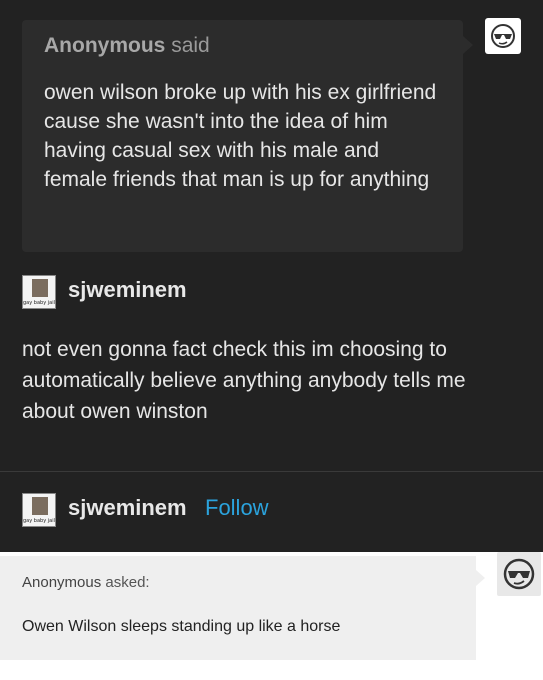 Image resolution: width=543 pixels, height=680 pixels. I want to click on ask-header: Anonymous asked:, so click(86, 582).